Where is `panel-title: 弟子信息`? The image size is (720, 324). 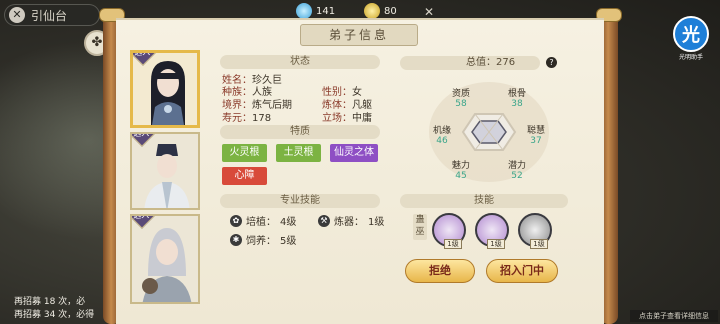
panel-title: 弟子信息 is located at coordinates (359, 35).